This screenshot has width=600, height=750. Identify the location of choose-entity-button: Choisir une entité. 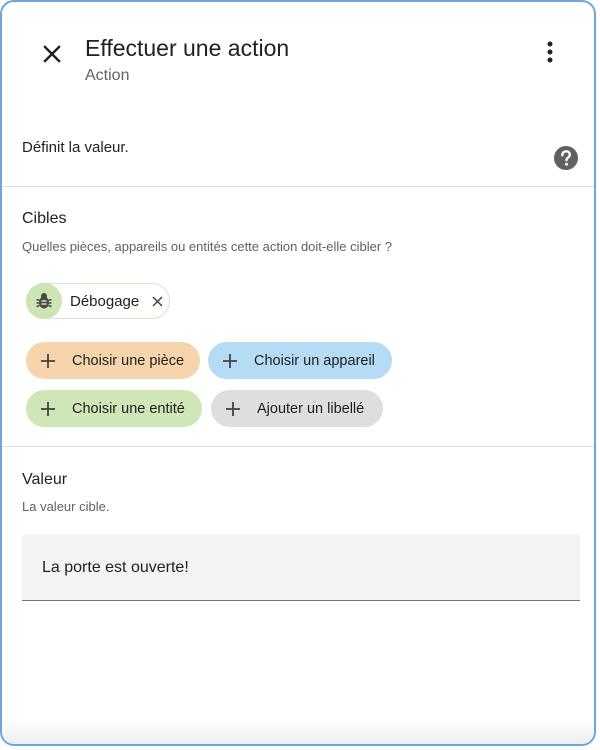
(114, 408).